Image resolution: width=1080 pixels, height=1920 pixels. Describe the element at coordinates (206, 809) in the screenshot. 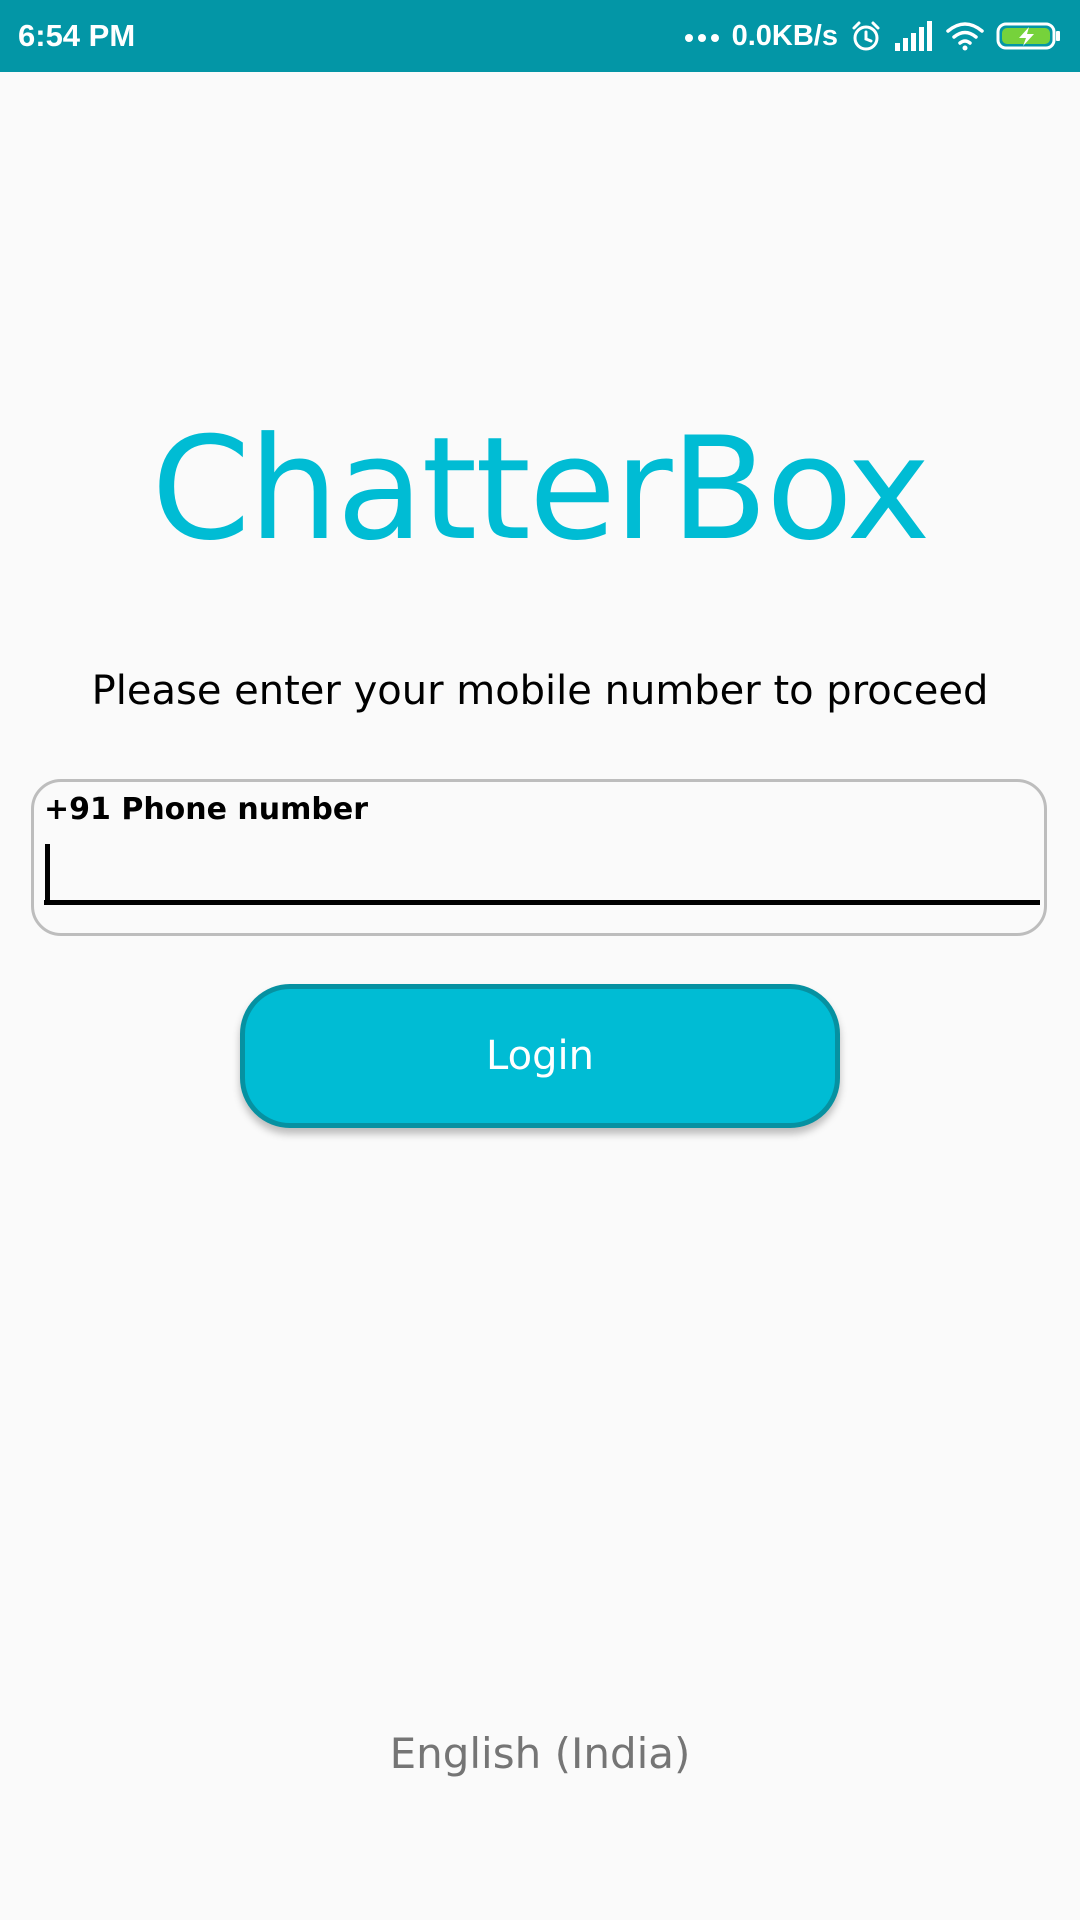

I see `phone-number-label: +91 Phone number` at that location.